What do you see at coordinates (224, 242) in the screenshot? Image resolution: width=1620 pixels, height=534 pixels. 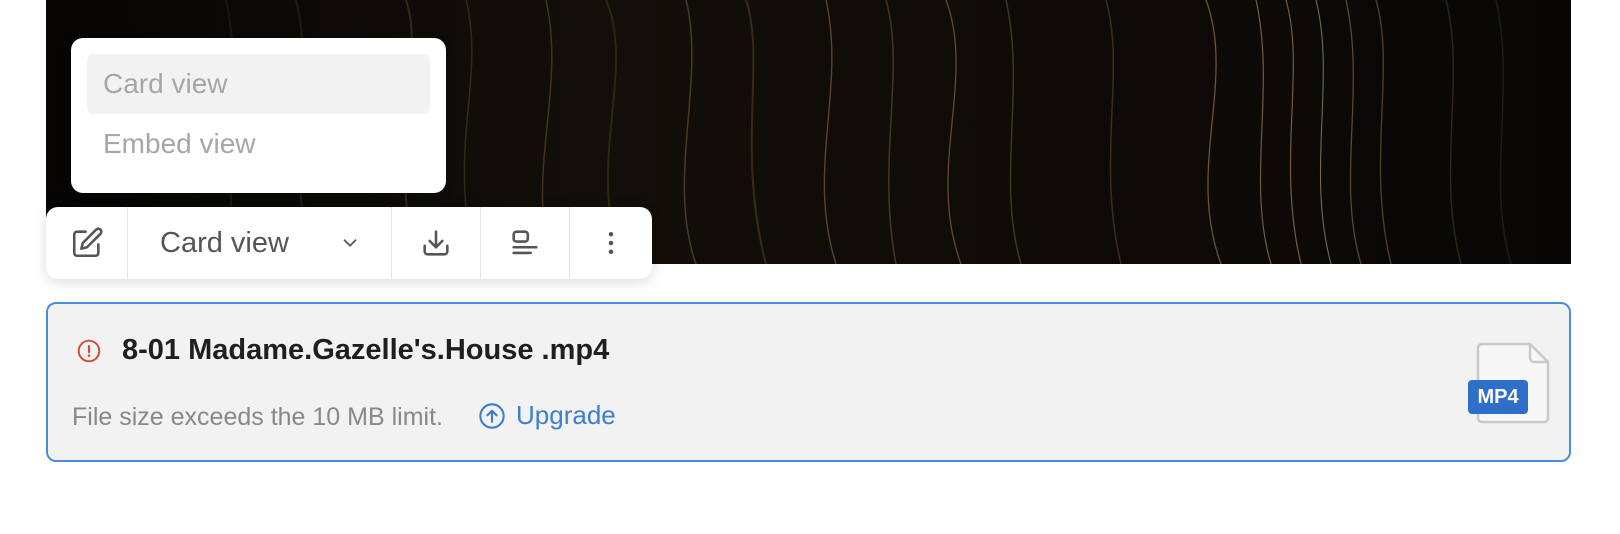 I see `view-mode-value: Card view` at bounding box center [224, 242].